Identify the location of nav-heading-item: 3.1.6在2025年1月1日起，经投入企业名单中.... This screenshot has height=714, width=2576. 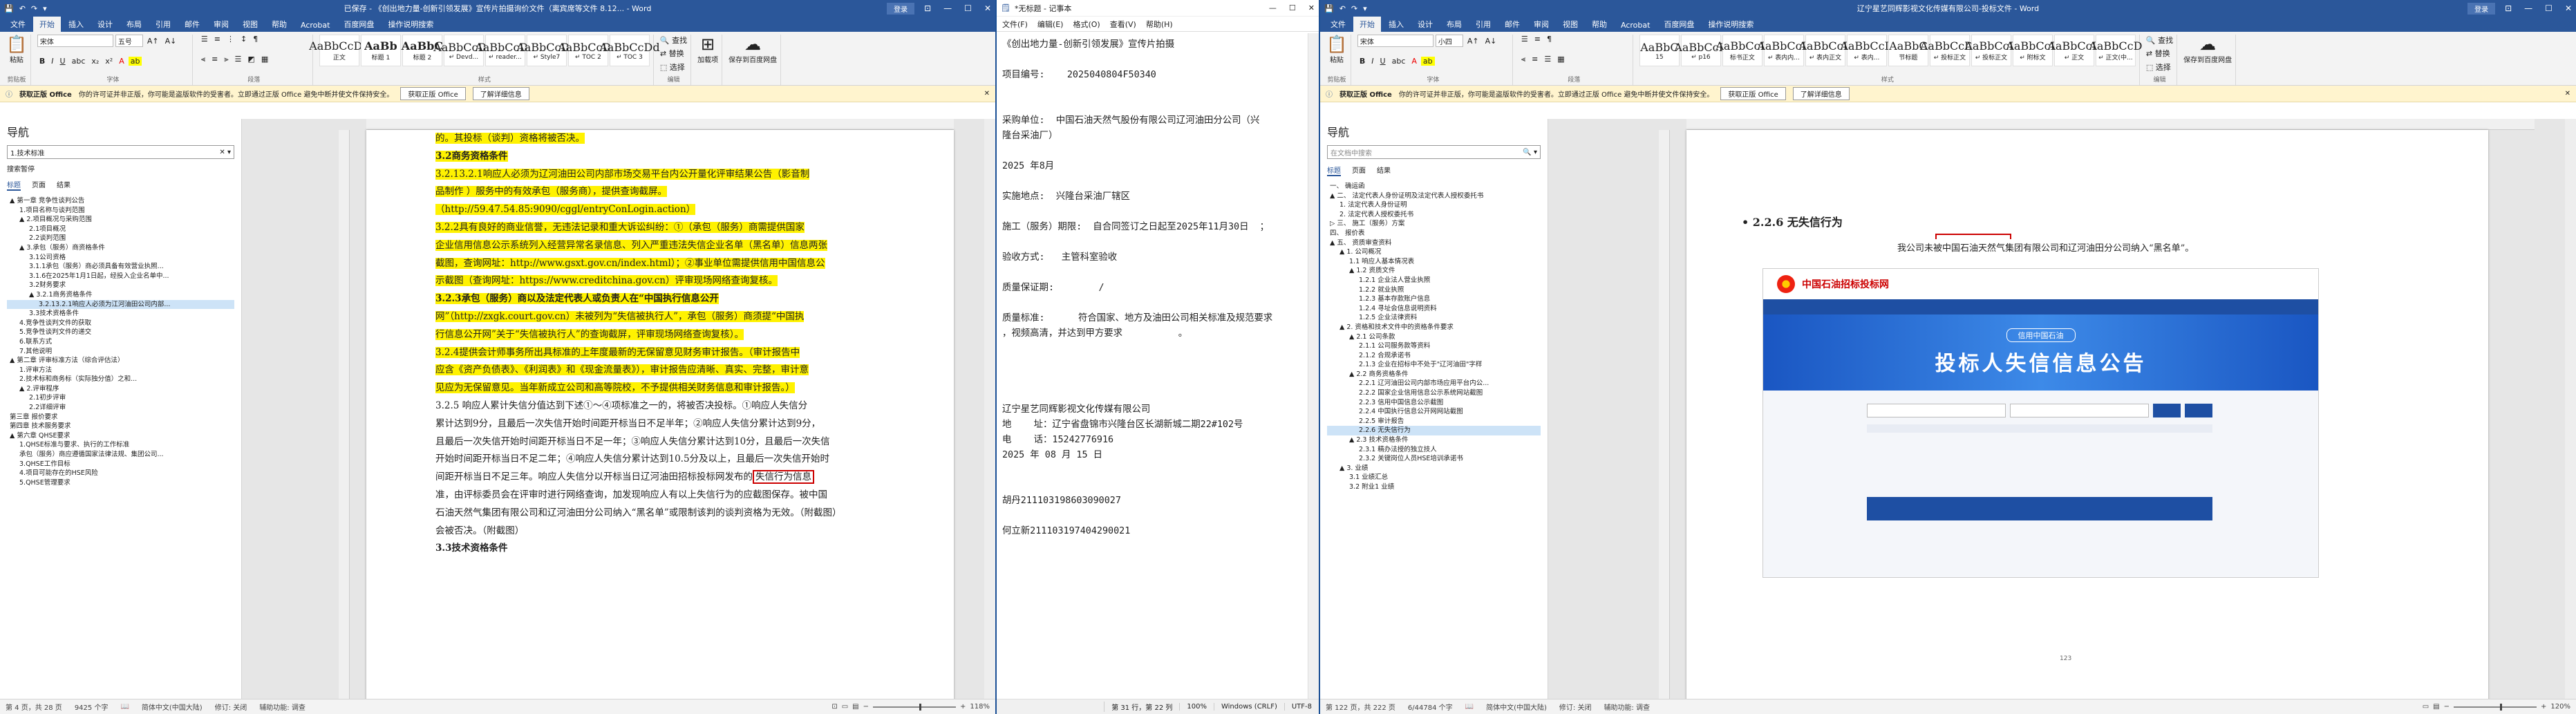
(120, 276).